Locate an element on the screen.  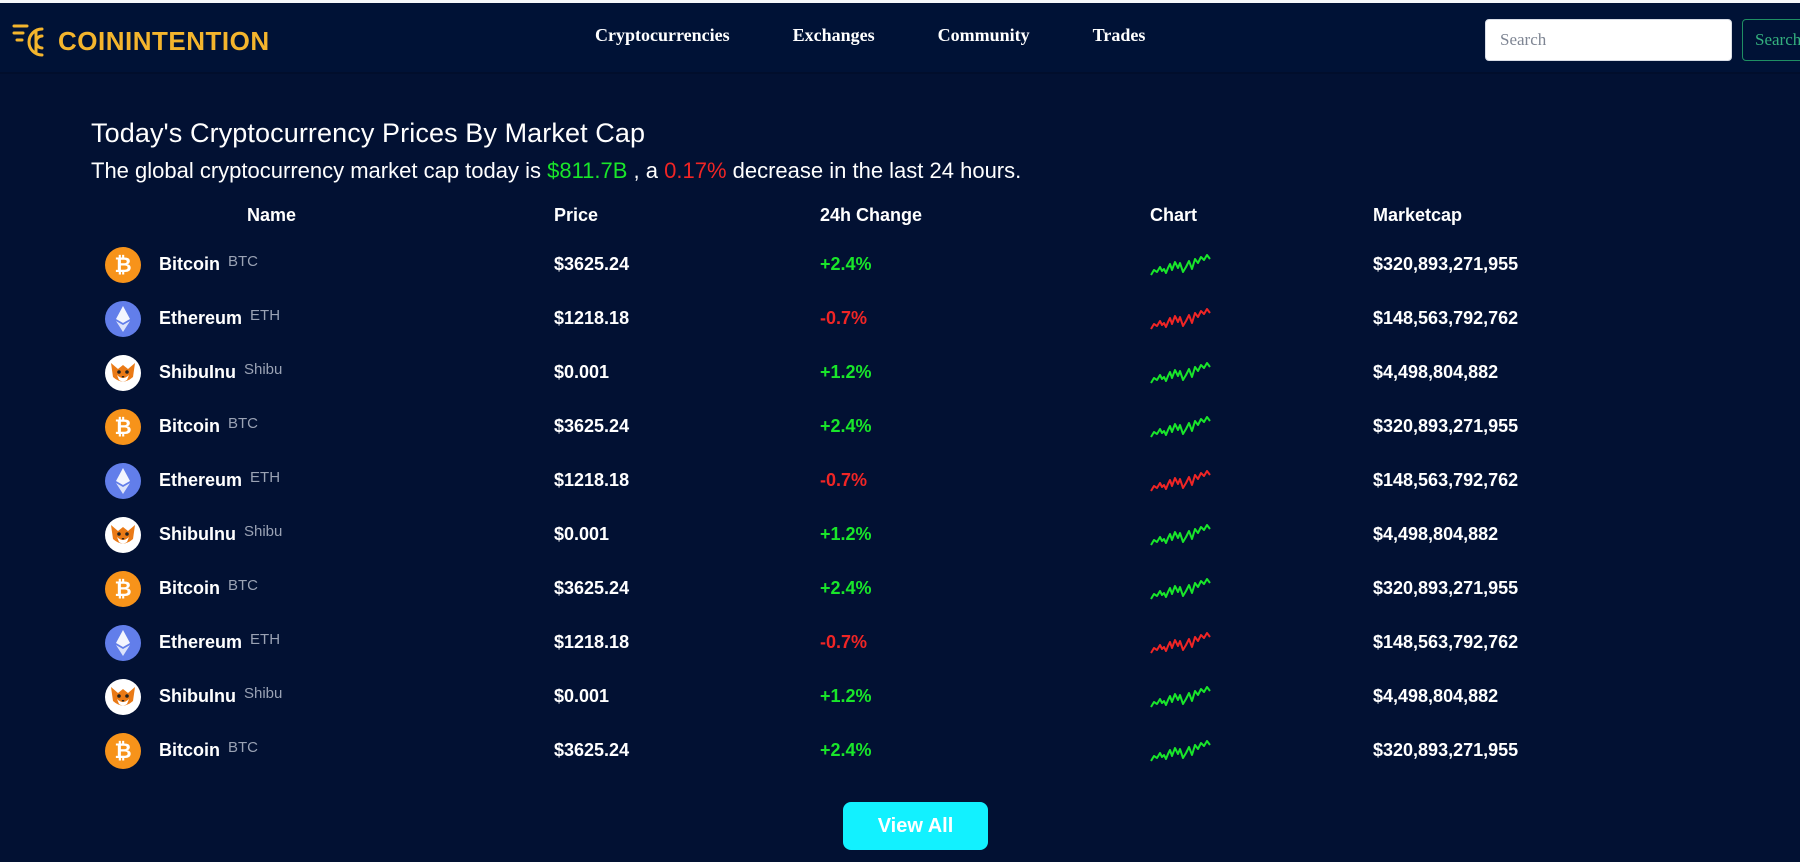
brand-logo: COININTENTION is located at coordinates (141, 41).